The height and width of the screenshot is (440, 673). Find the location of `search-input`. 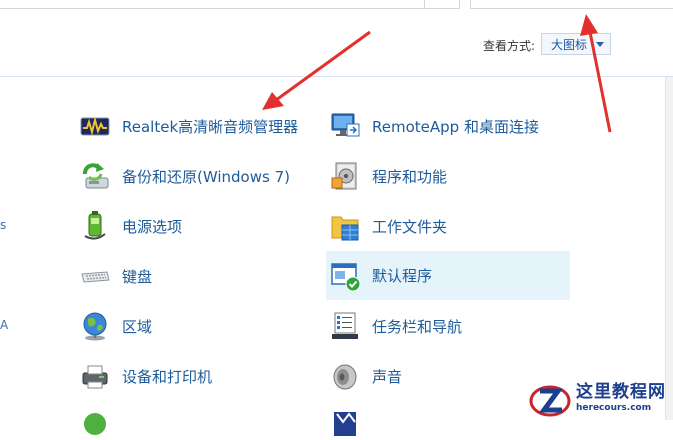

search-input is located at coordinates (571, 4).